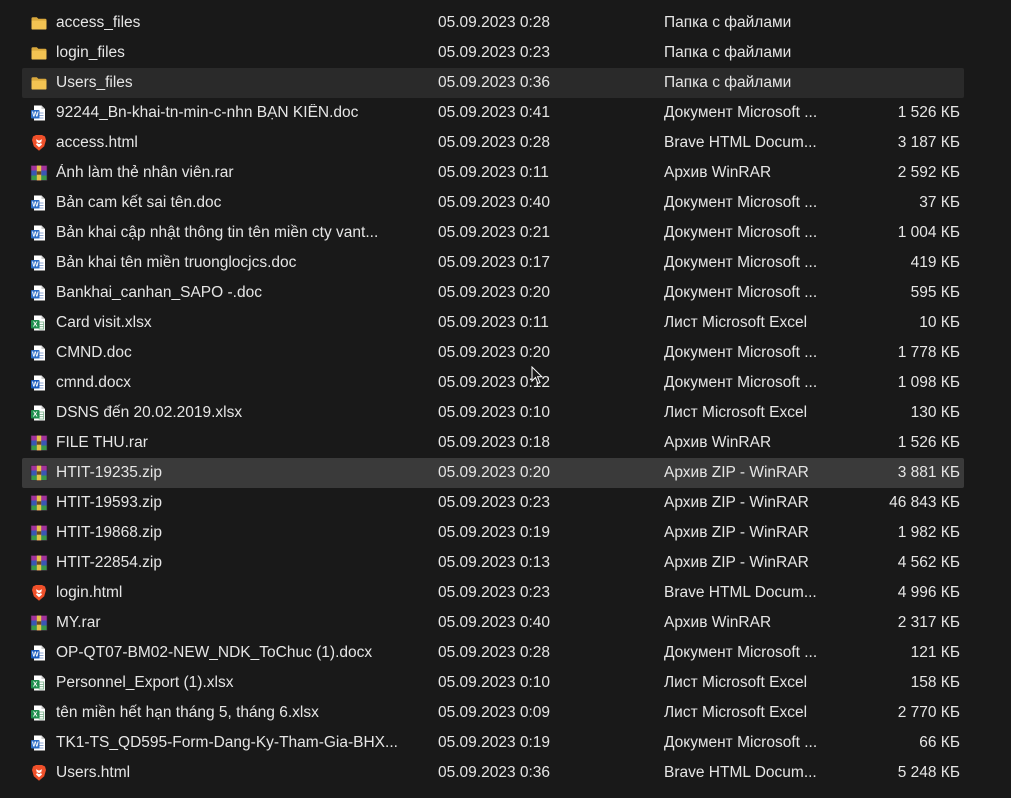  What do you see at coordinates (928, 382) in the screenshot?
I see `file-size: 1 098 КБ` at bounding box center [928, 382].